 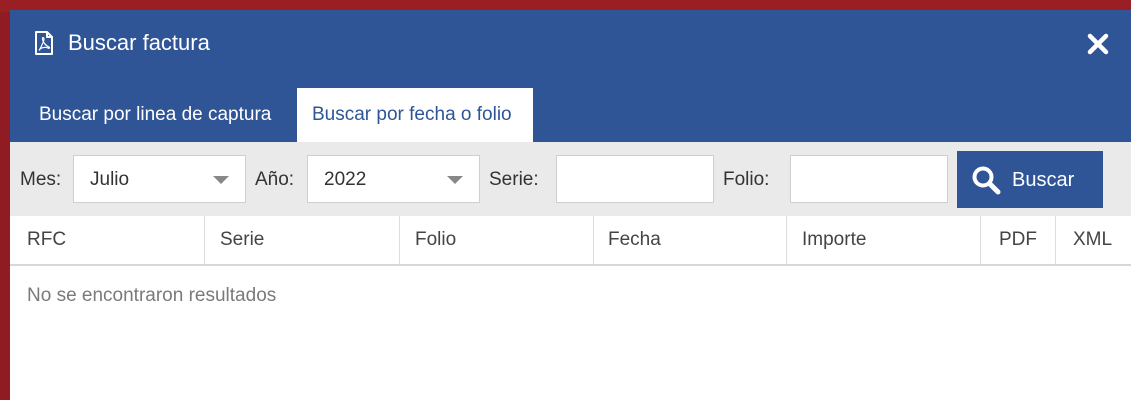 What do you see at coordinates (393, 179) in the screenshot?
I see `year-select: 2022` at bounding box center [393, 179].